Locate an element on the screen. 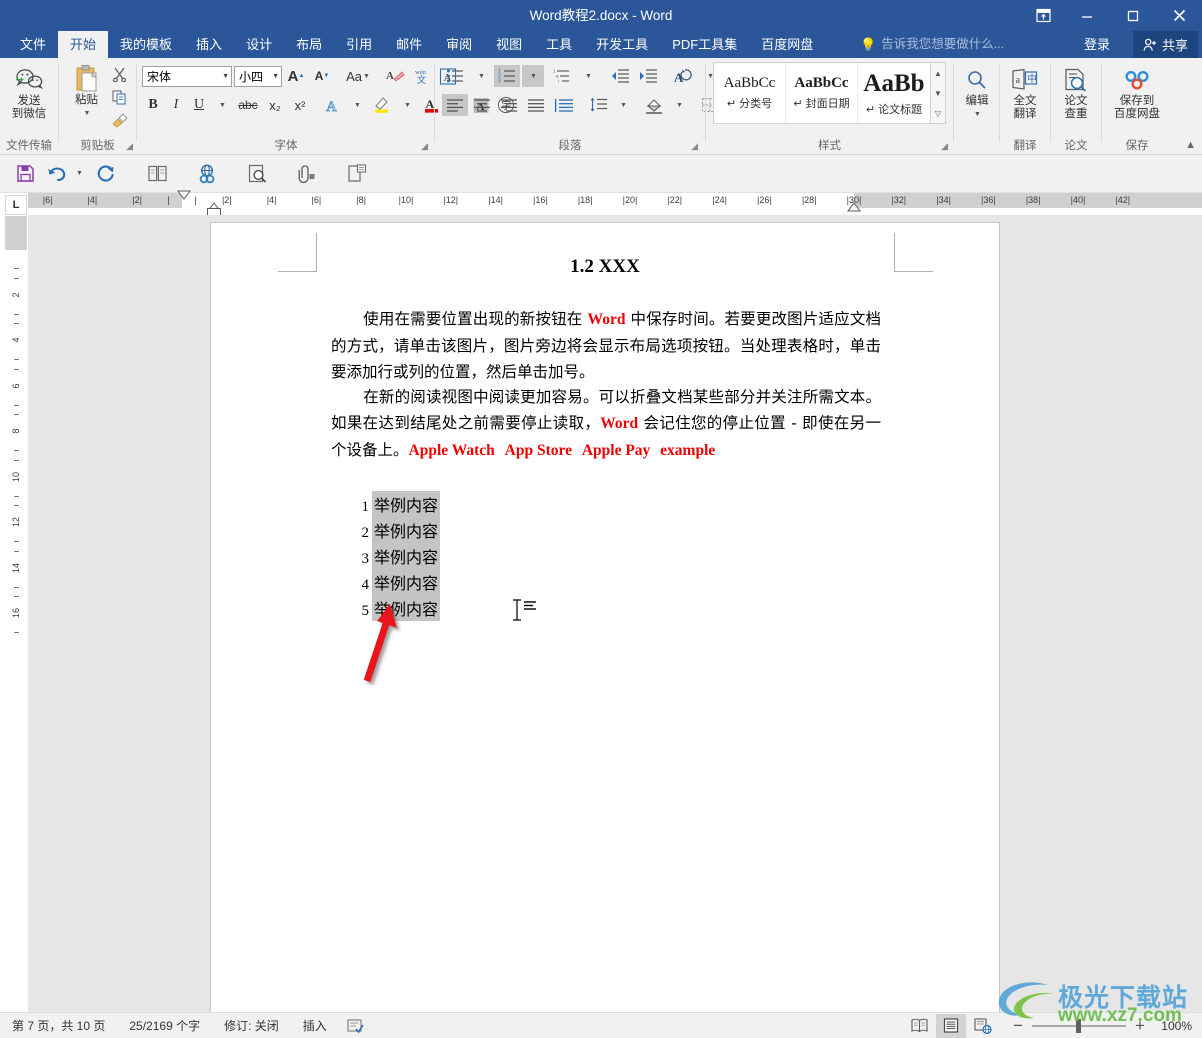 This screenshot has height=1038, width=1202. format-painter-button is located at coordinates (120, 120).